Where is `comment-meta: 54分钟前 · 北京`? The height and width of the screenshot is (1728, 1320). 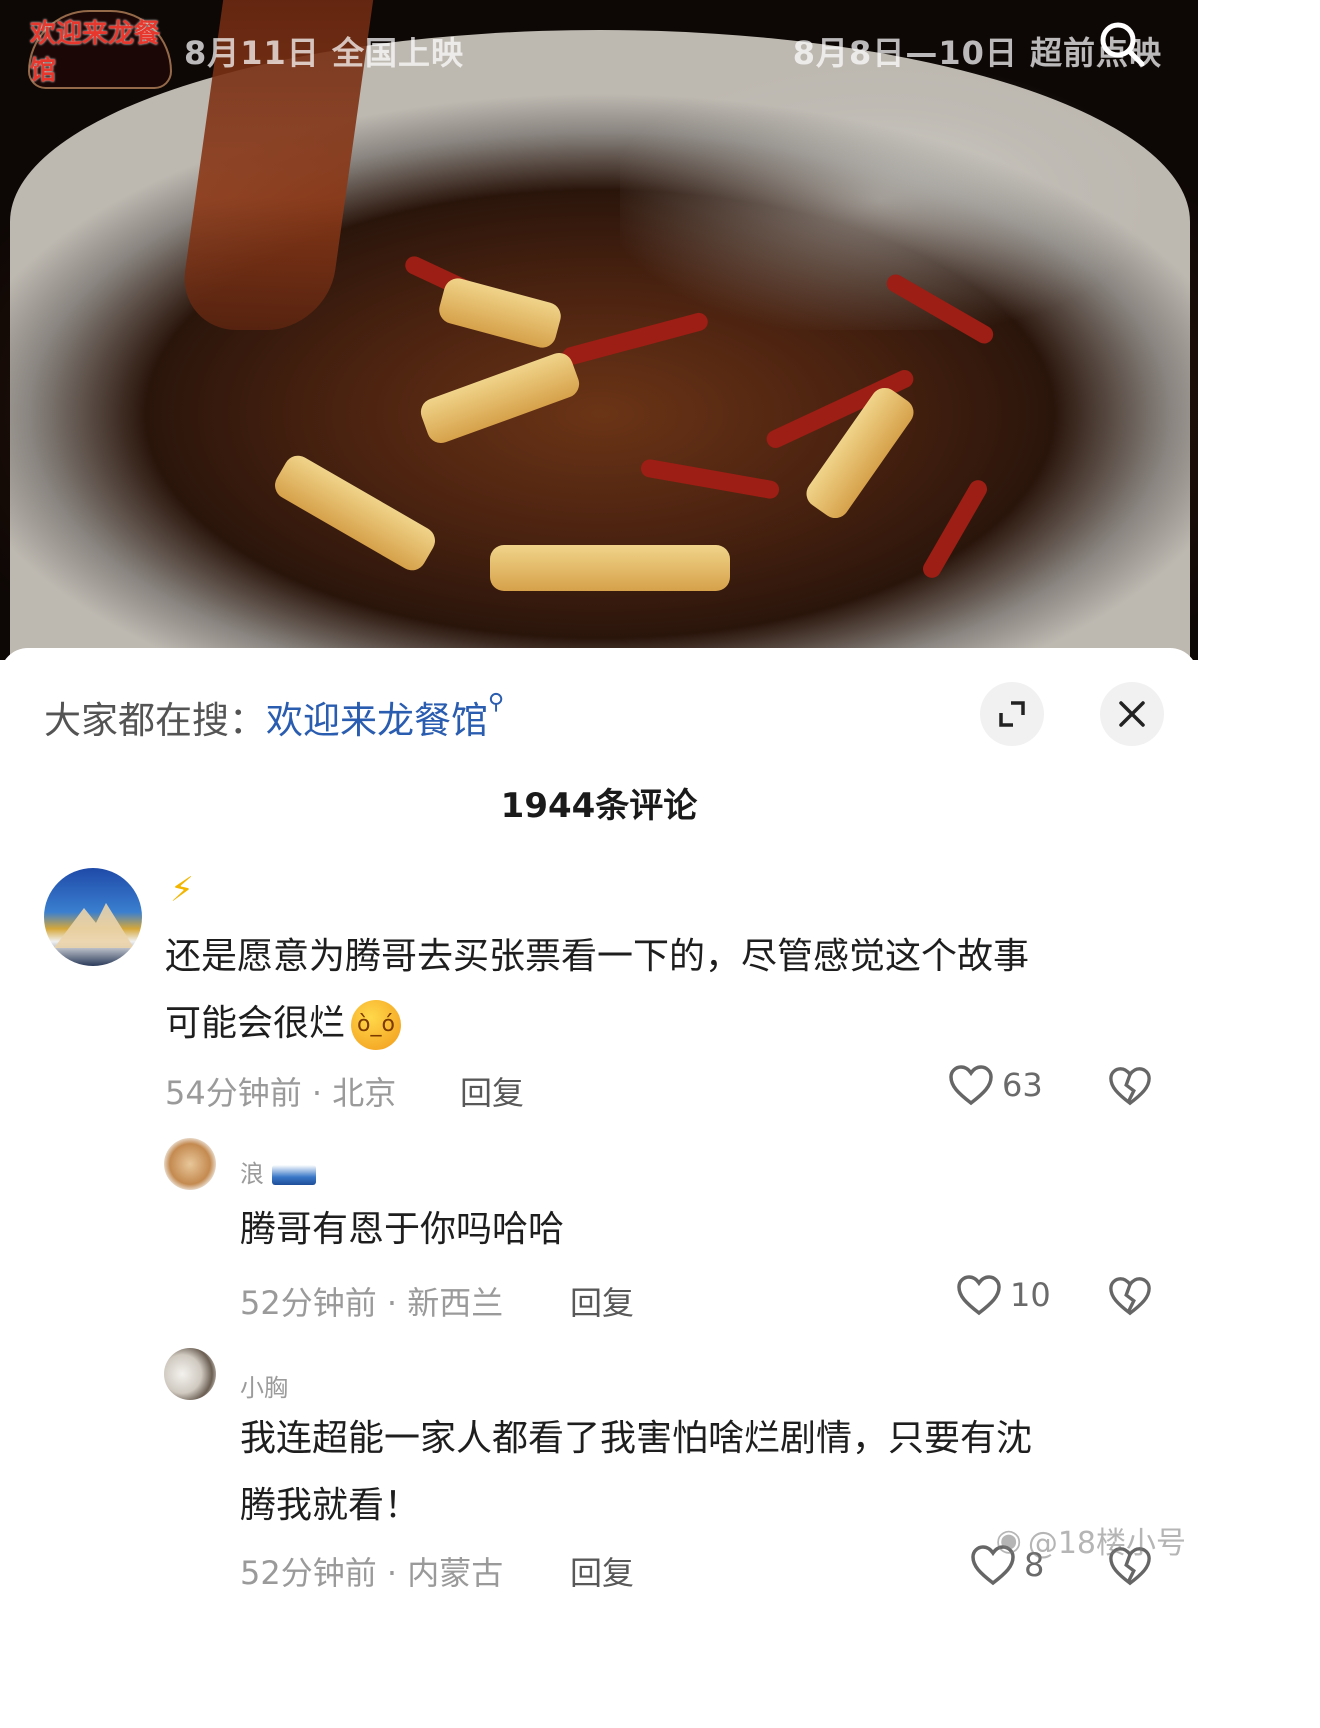
comment-meta: 54分钟前 · 北京 is located at coordinates (281, 1093).